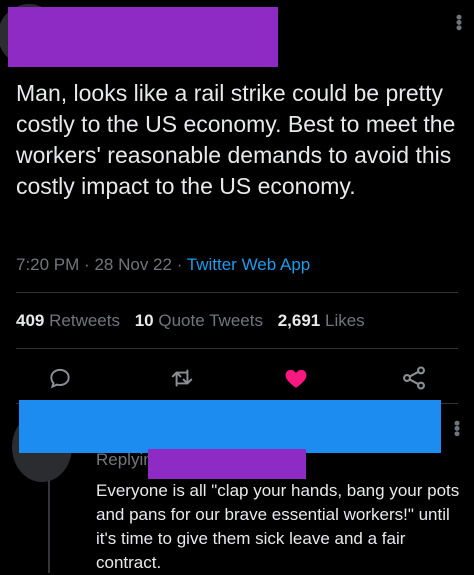  I want to click on share-icon, so click(414, 378).